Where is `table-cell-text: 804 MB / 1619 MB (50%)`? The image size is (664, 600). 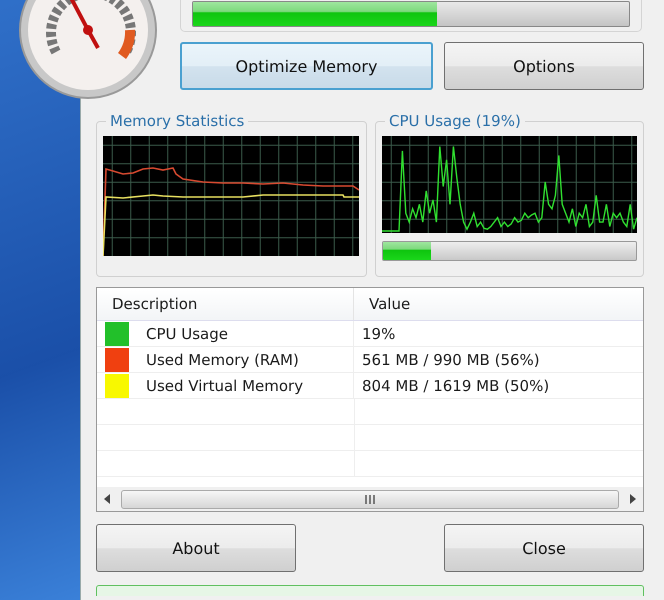
table-cell-text: 804 MB / 1619 MB (50%) is located at coordinates (455, 385).